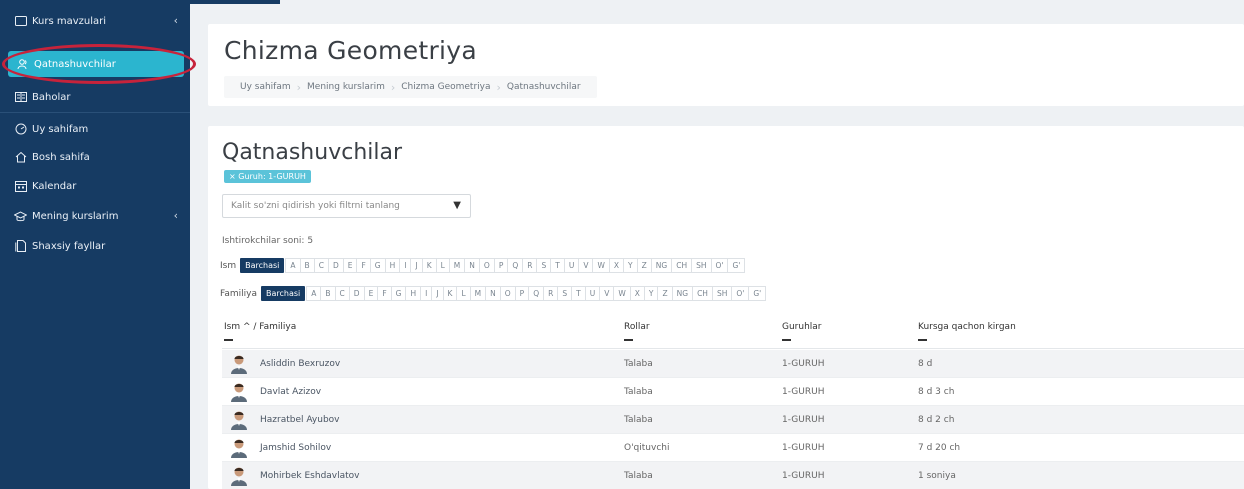 This screenshot has width=1244, height=489. I want to click on last-name-initial-button: B, so click(328, 293).